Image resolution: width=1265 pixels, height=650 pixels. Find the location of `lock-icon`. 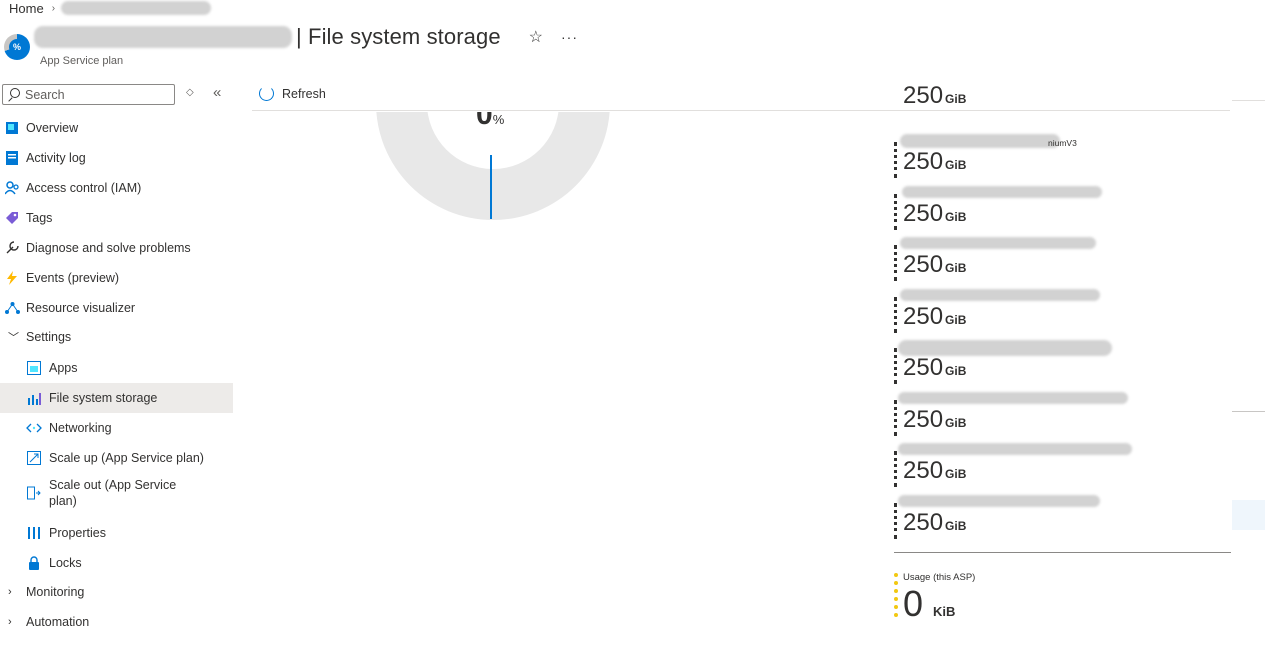

lock-icon is located at coordinates (34, 563).